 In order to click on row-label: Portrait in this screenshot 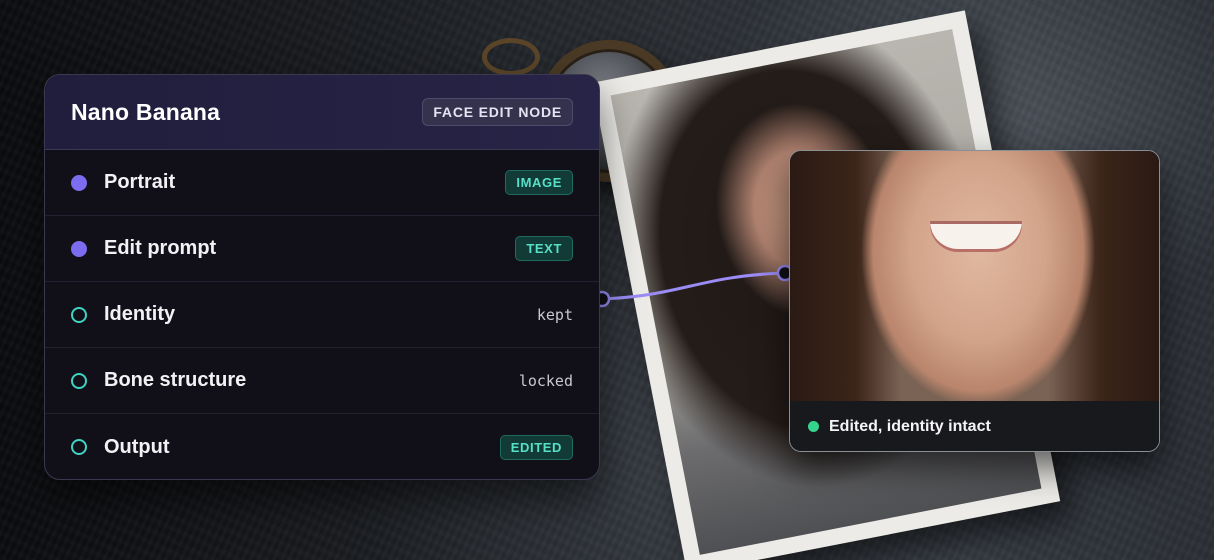, I will do `click(140, 182)`.